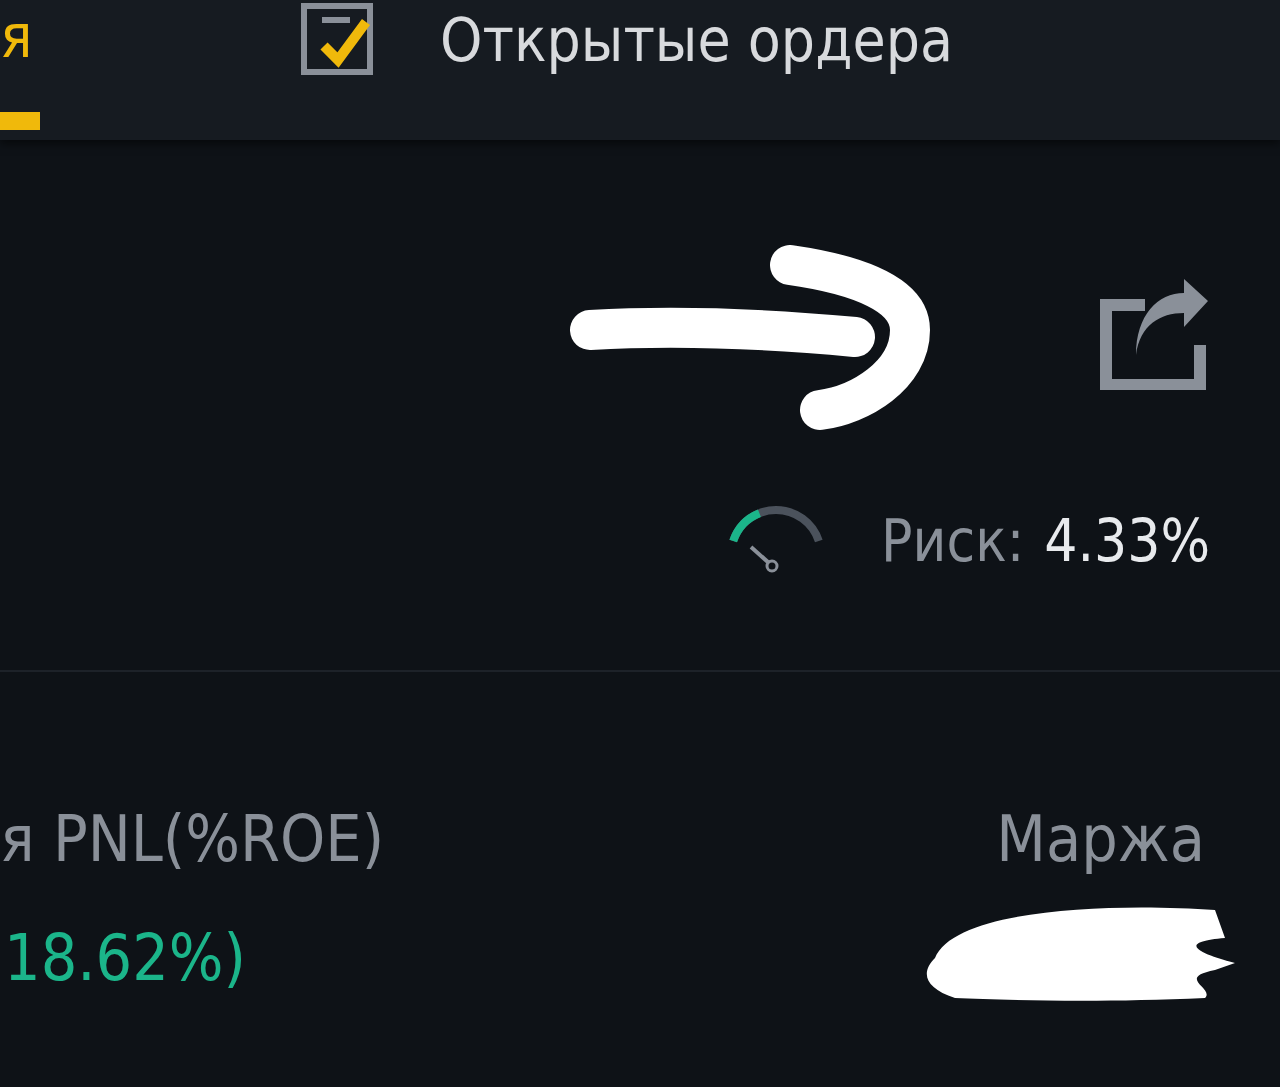 This screenshot has width=1280, height=1087. Describe the element at coordinates (20, 36) in the screenshot. I see `tab: я` at that location.